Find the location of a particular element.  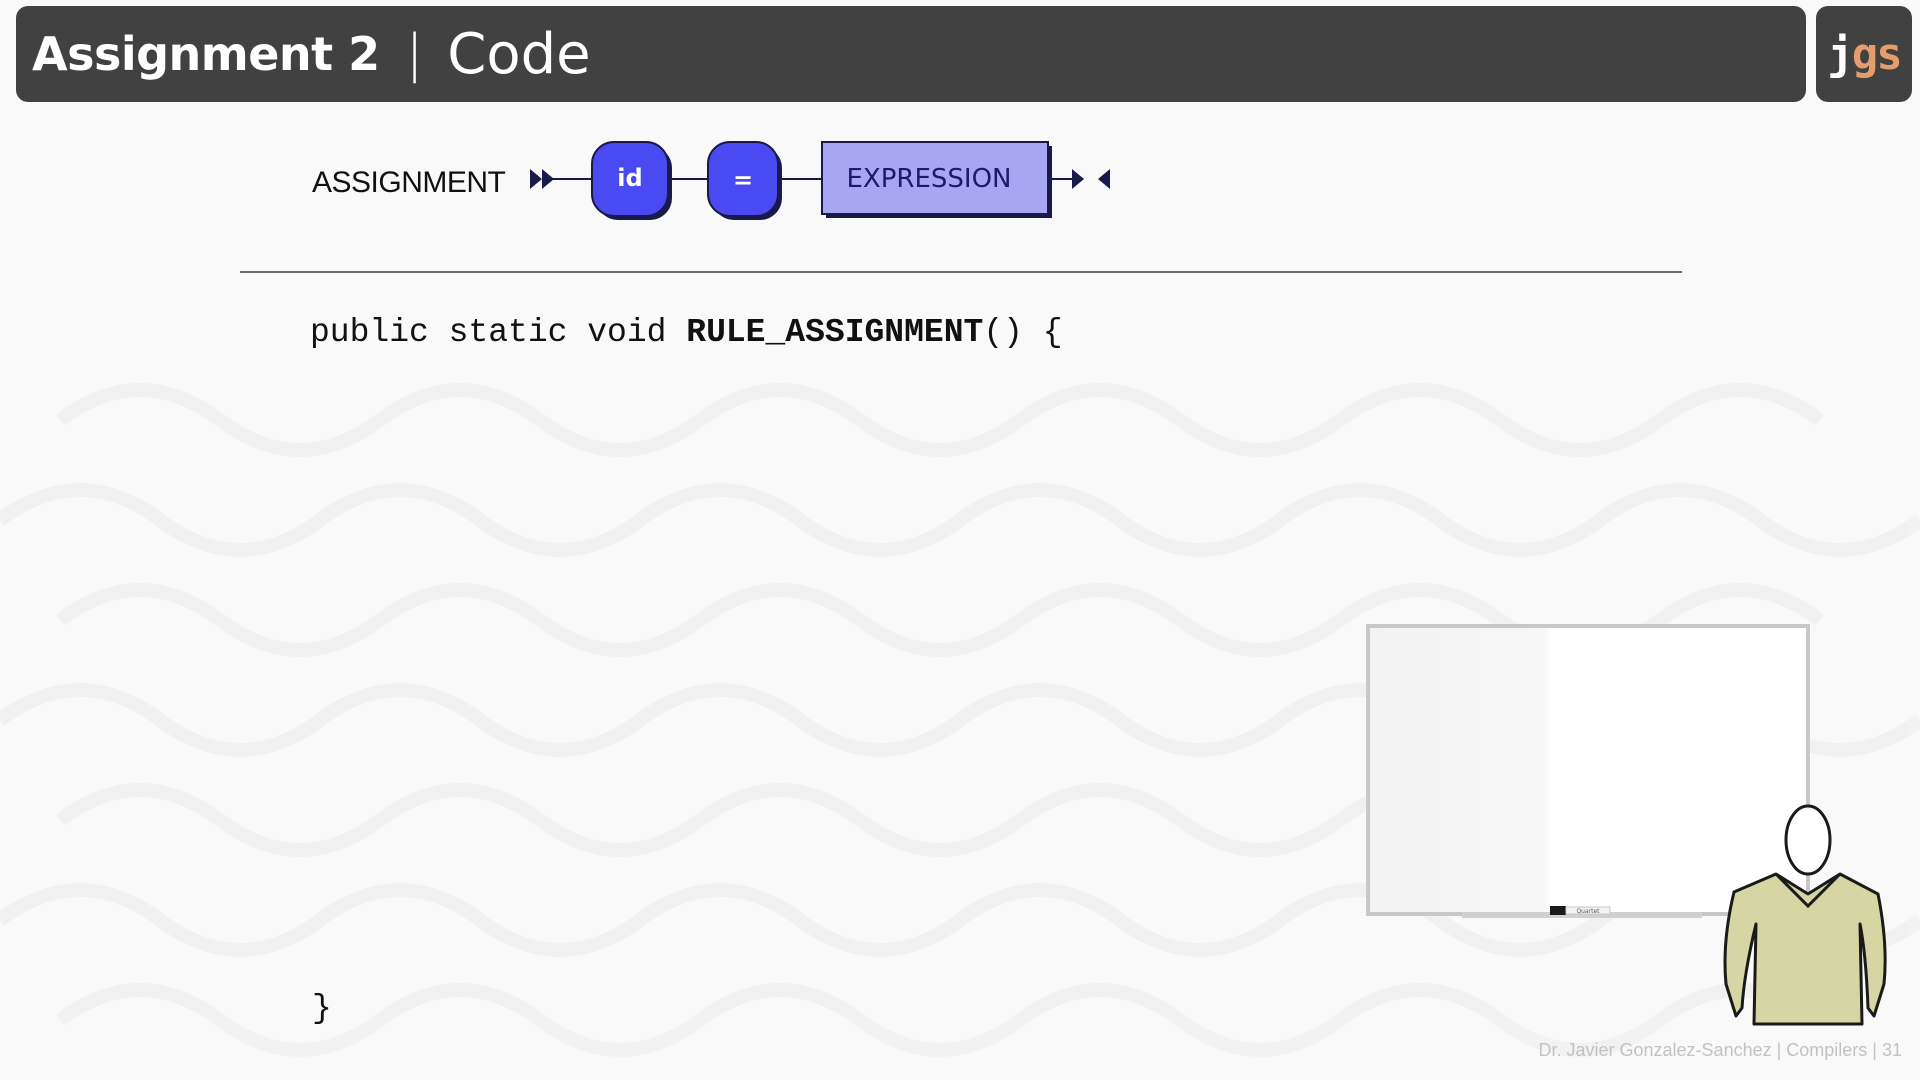

jgs-logo: j gs is located at coordinates (1864, 54).